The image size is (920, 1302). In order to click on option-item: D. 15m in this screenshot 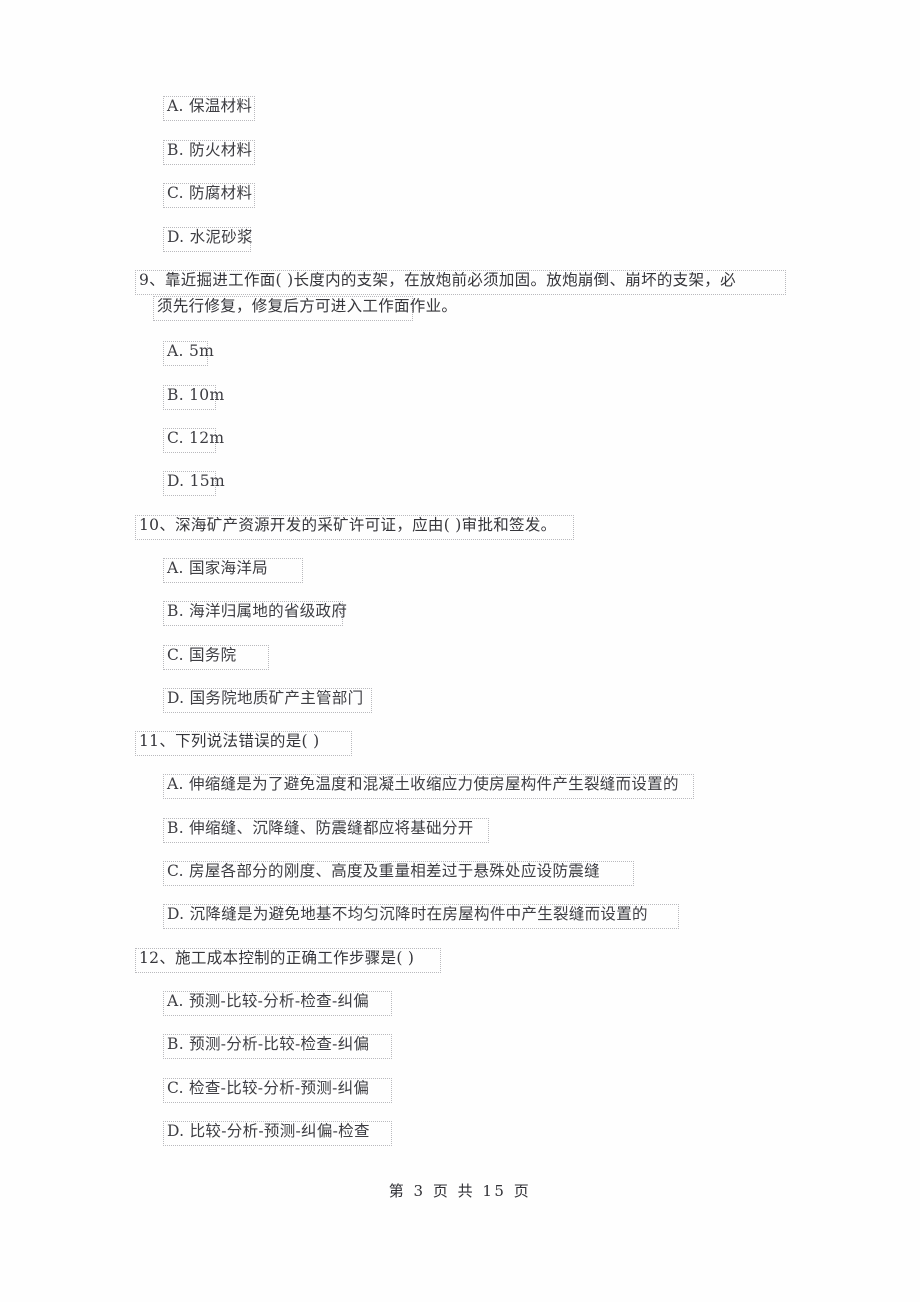, I will do `click(194, 483)`.